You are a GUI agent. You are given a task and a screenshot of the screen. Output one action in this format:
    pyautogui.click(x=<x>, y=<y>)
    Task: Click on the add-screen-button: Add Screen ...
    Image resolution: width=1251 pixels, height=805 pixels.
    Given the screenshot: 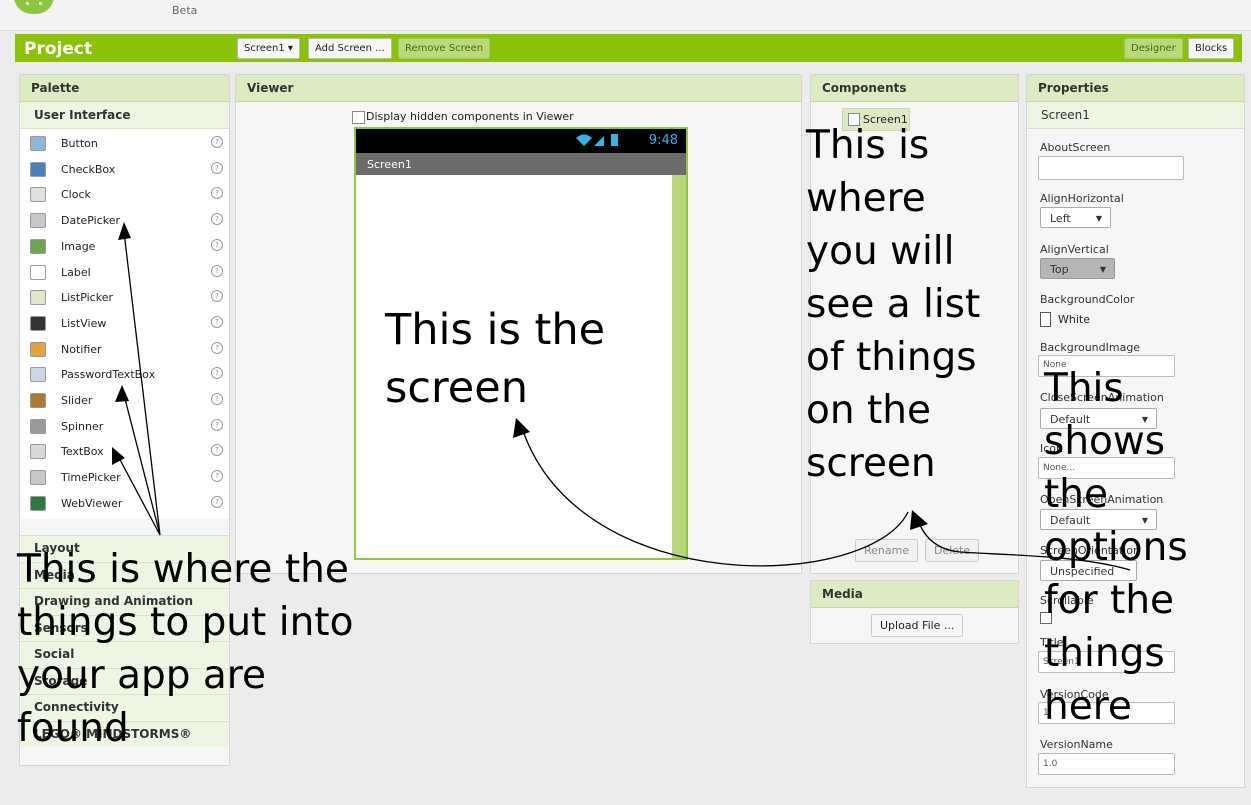 What is the action you would take?
    pyautogui.click(x=350, y=48)
    